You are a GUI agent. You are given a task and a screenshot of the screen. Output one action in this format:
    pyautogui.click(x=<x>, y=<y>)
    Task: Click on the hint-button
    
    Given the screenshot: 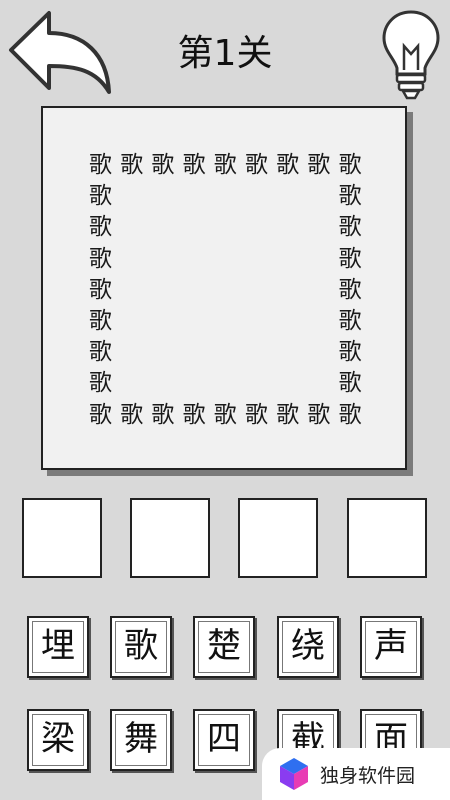 What is the action you would take?
    pyautogui.click(x=411, y=56)
    